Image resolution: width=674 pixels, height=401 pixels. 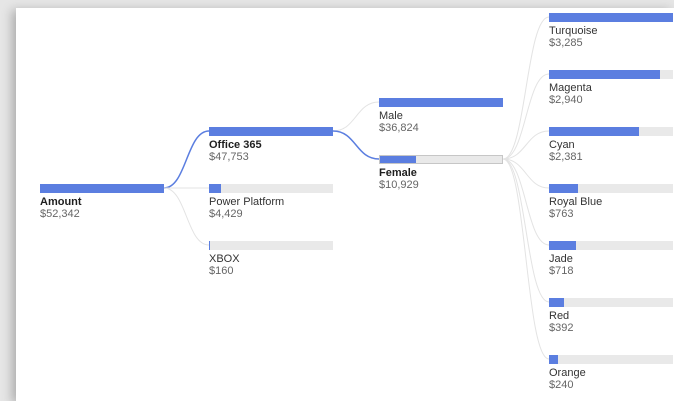 What do you see at coordinates (247, 202) in the screenshot?
I see `node-label: Power Platform` at bounding box center [247, 202].